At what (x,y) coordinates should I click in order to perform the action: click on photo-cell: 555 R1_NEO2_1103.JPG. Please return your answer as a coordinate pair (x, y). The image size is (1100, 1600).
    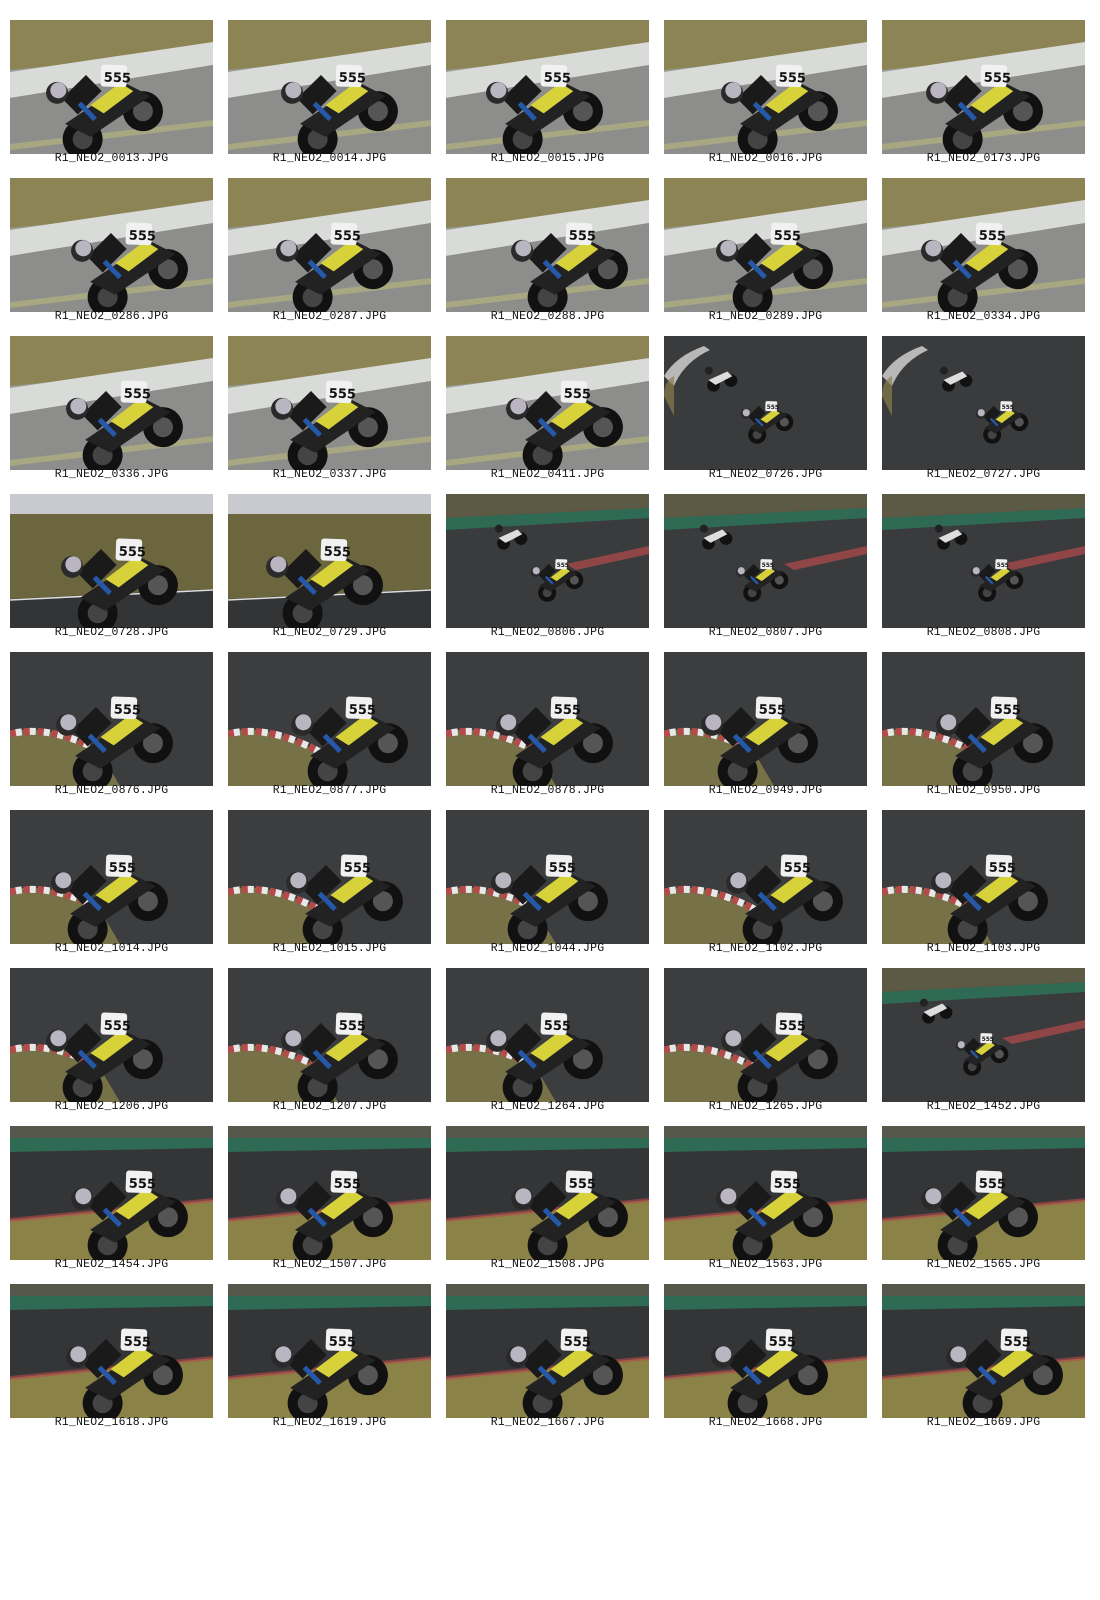
    Looking at the image, I should click on (983, 882).